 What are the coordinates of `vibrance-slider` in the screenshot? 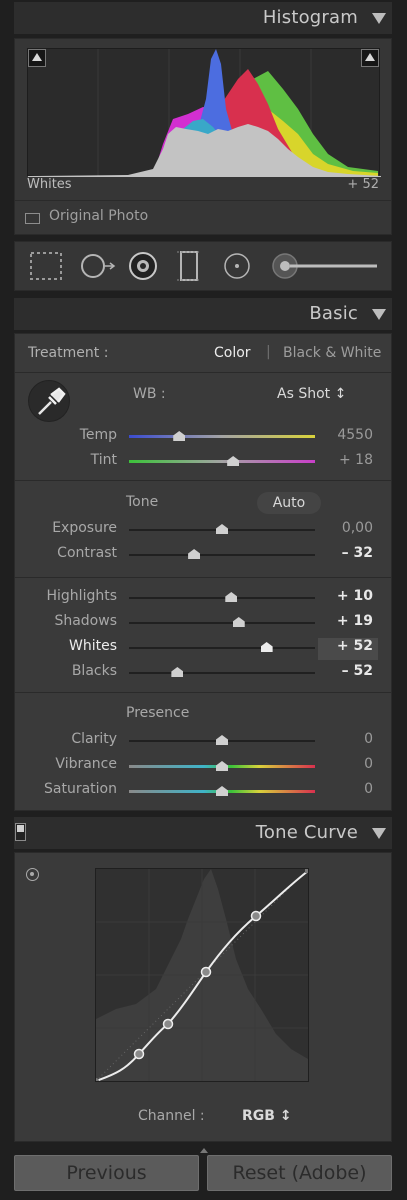 It's located at (222, 766).